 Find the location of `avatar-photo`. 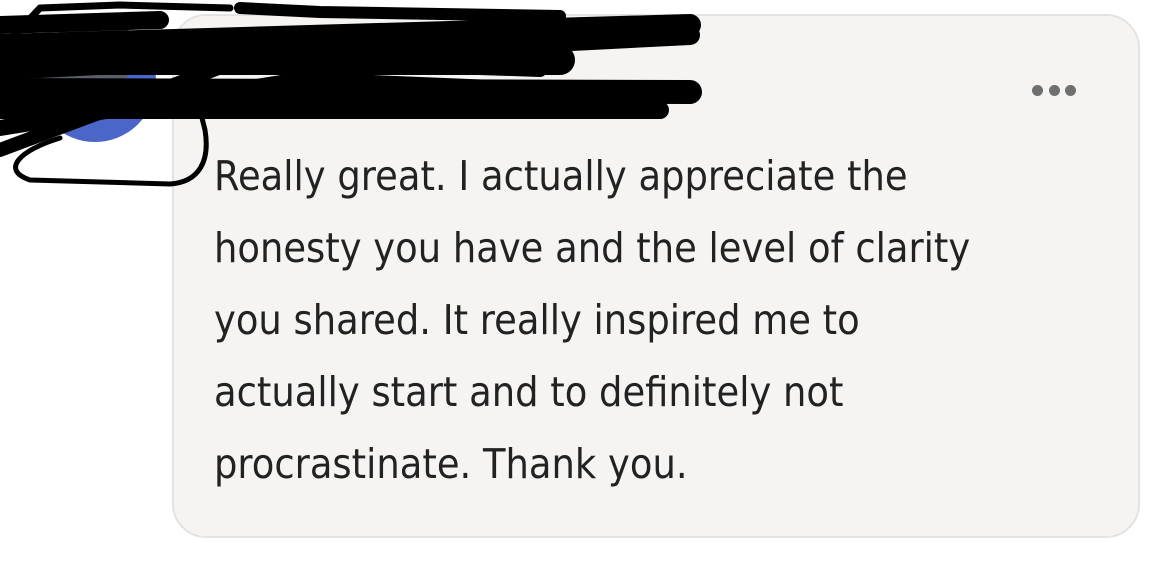

avatar-photo is located at coordinates (84, 60).